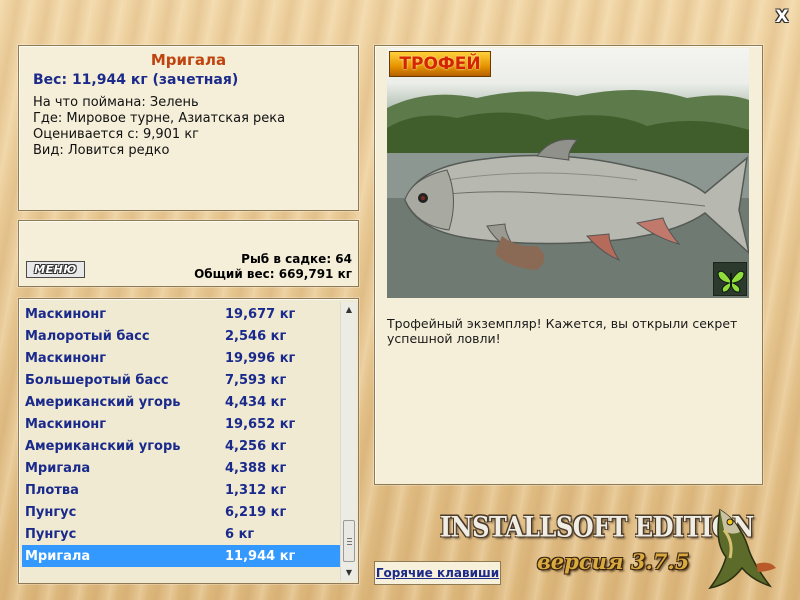 This screenshot has width=800, height=600. I want to click on pike-fish-icon, so click(740, 547).